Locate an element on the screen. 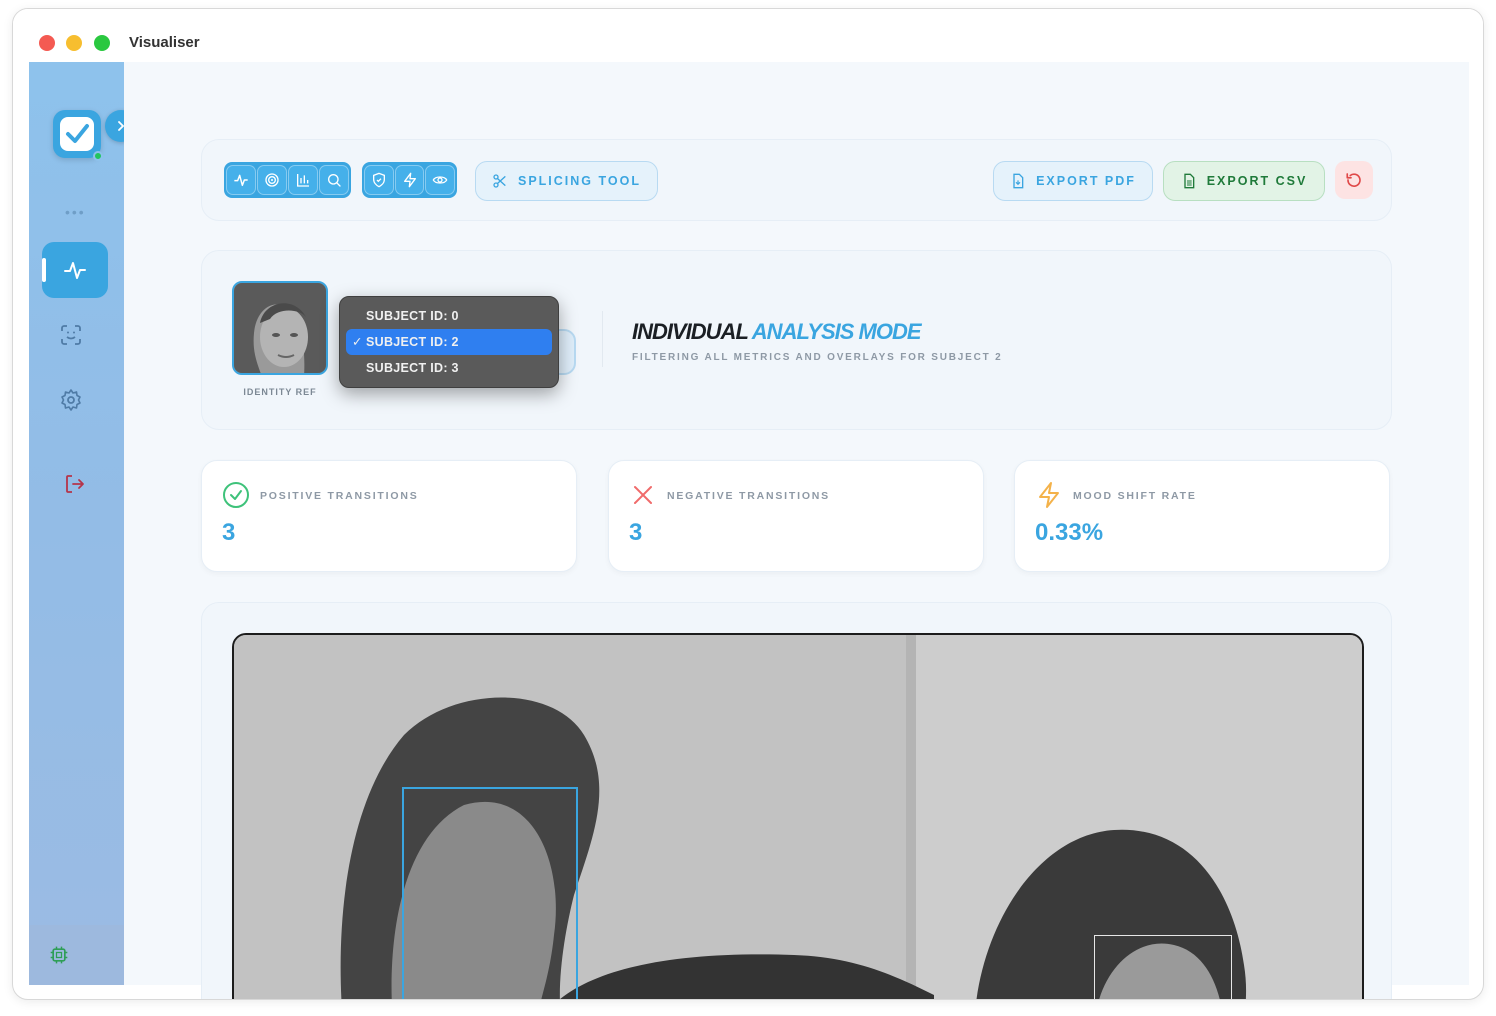  file-csv-icon is located at coordinates (1189, 181).